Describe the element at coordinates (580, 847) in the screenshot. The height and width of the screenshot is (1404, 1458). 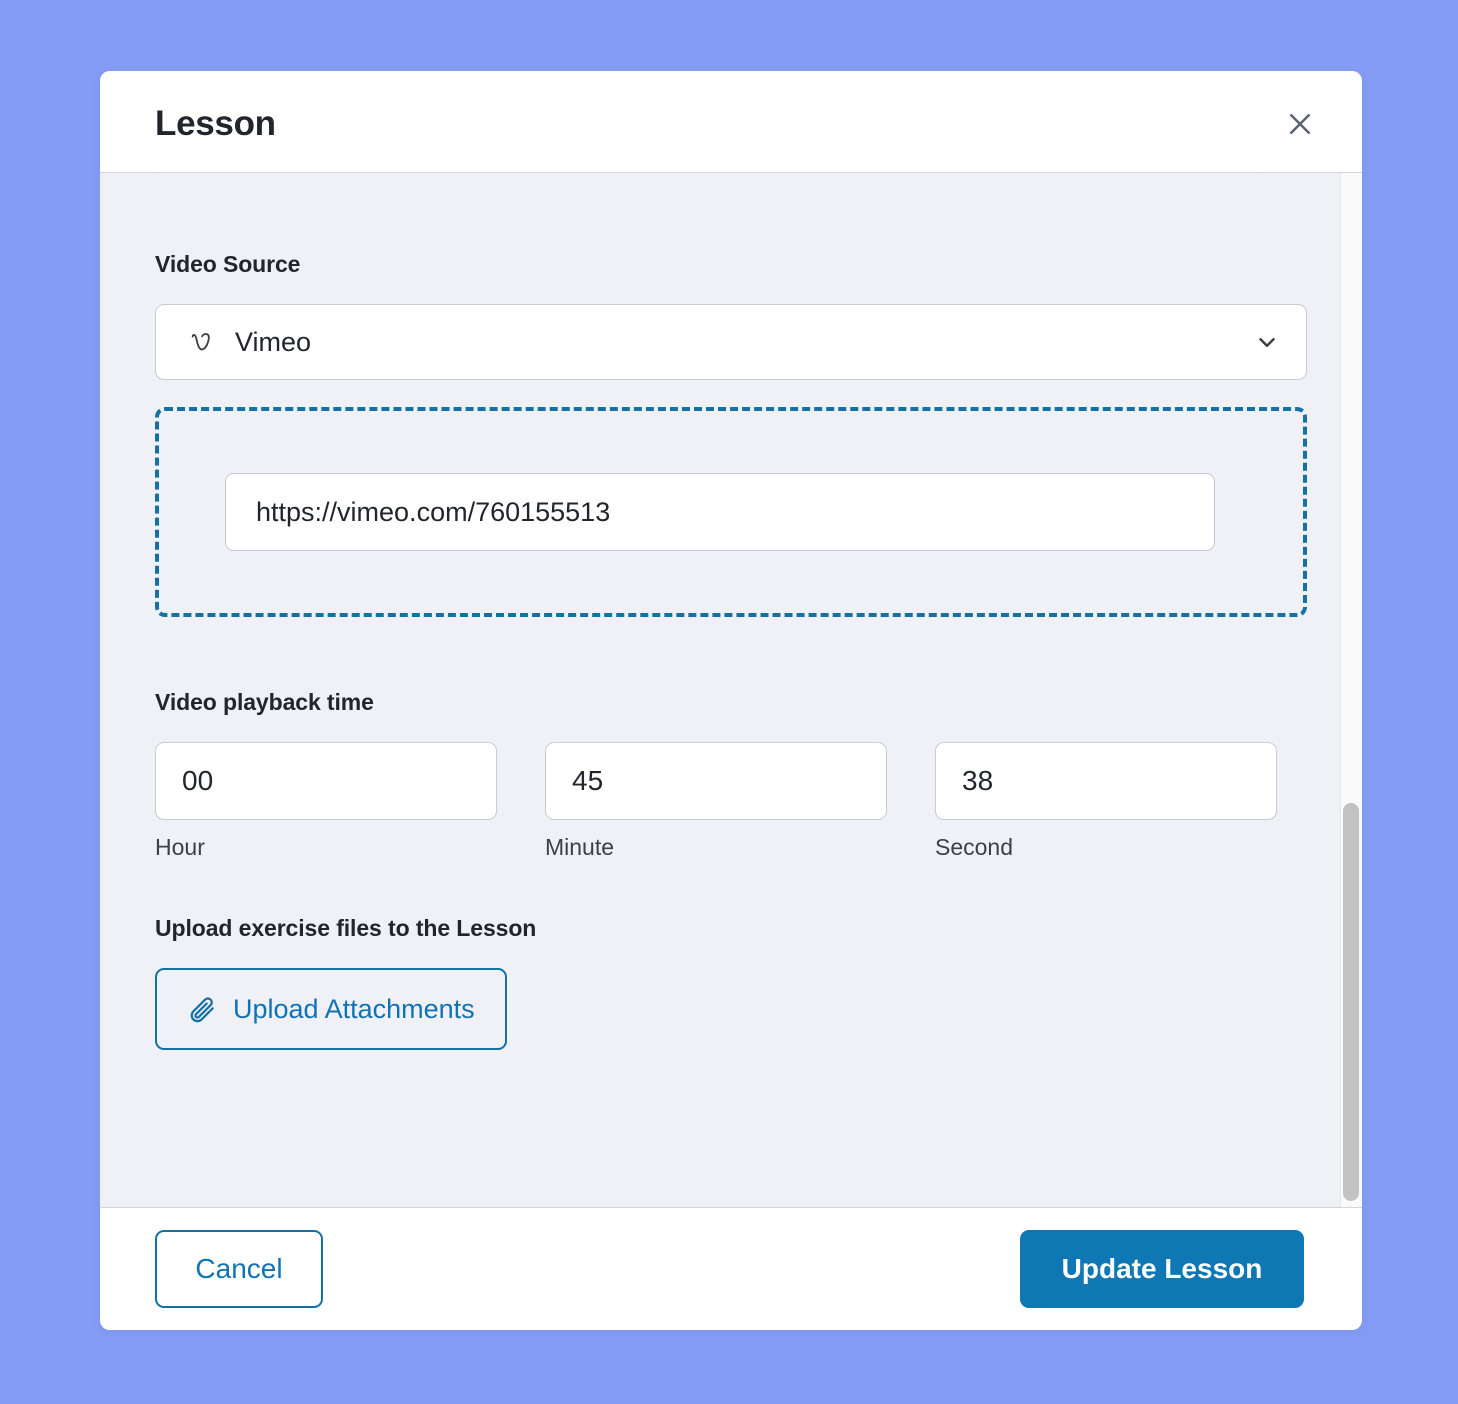
I see `minute-caption: Minute` at that location.